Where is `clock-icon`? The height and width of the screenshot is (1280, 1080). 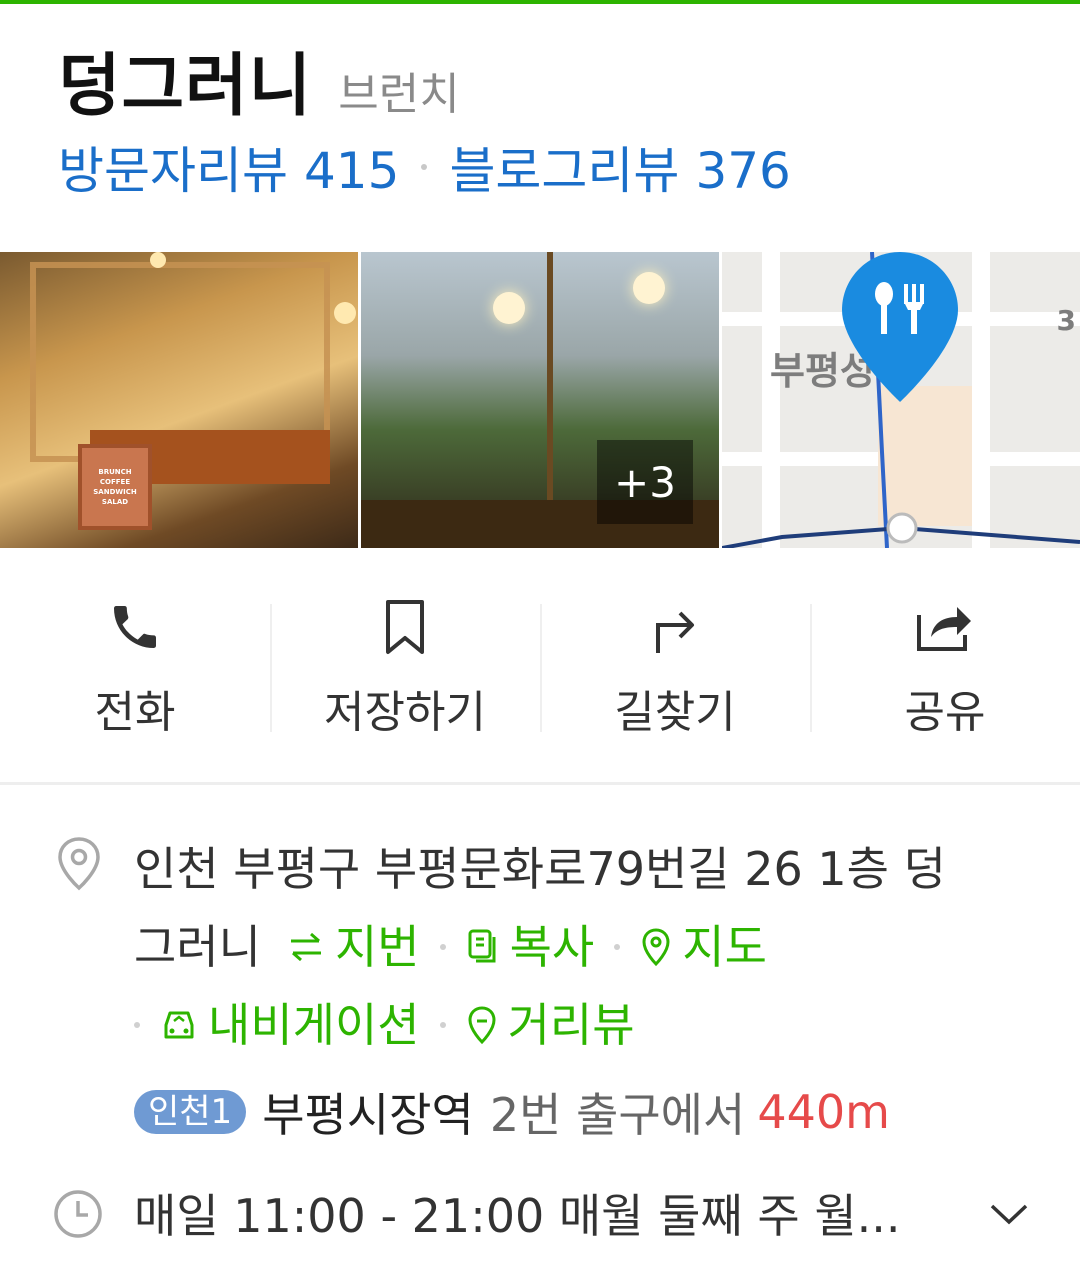 clock-icon is located at coordinates (78, 1214).